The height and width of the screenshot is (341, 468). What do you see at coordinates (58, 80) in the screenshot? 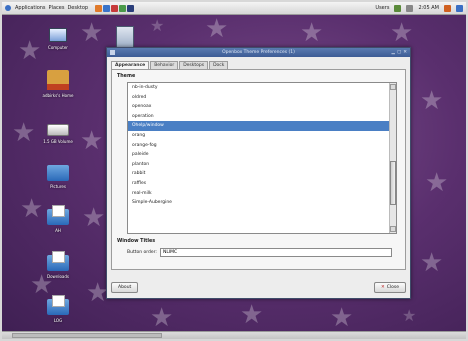
I see `home-folder-icon` at bounding box center [58, 80].